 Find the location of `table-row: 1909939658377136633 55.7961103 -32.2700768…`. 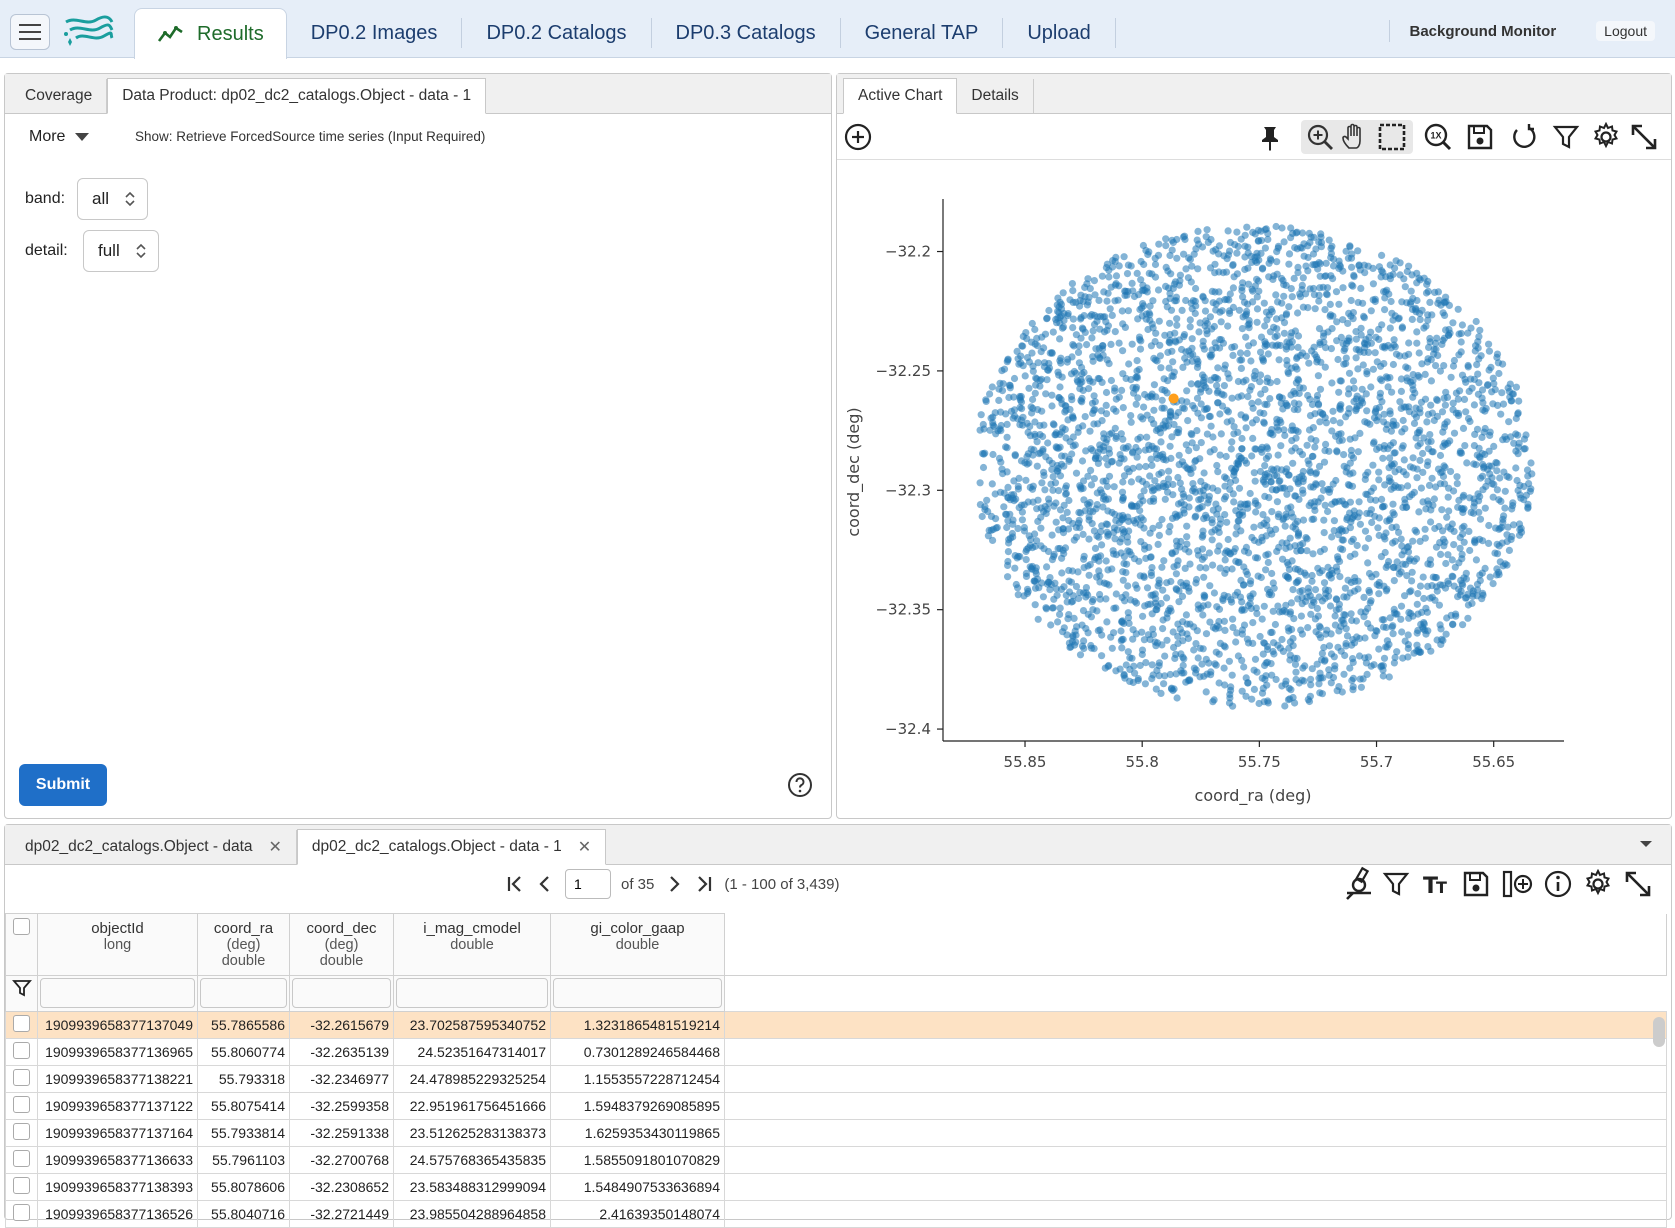

table-row: 1909939658377136633 55.7961103 -32.2700768… is located at coordinates (836, 1160).